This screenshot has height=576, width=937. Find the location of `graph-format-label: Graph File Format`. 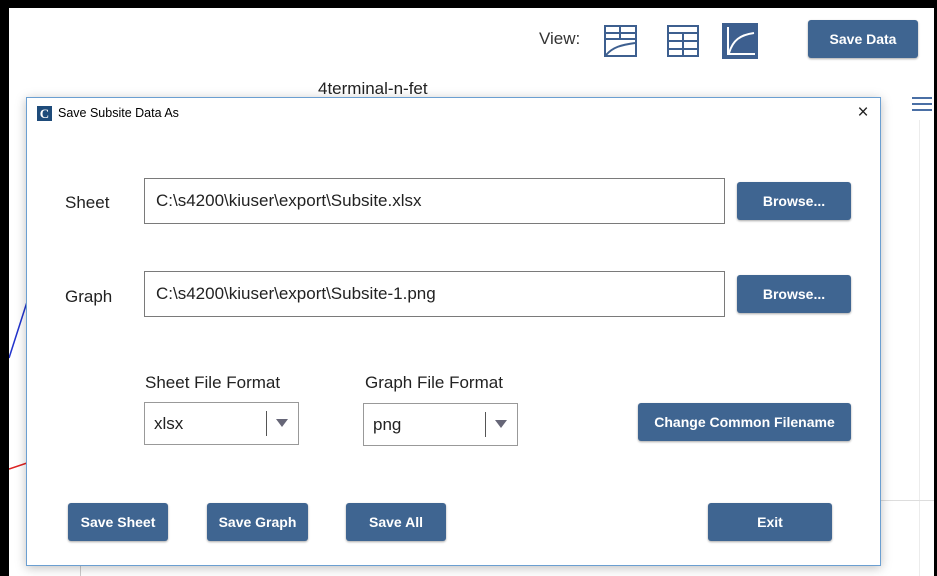

graph-format-label: Graph File Format is located at coordinates (434, 382).